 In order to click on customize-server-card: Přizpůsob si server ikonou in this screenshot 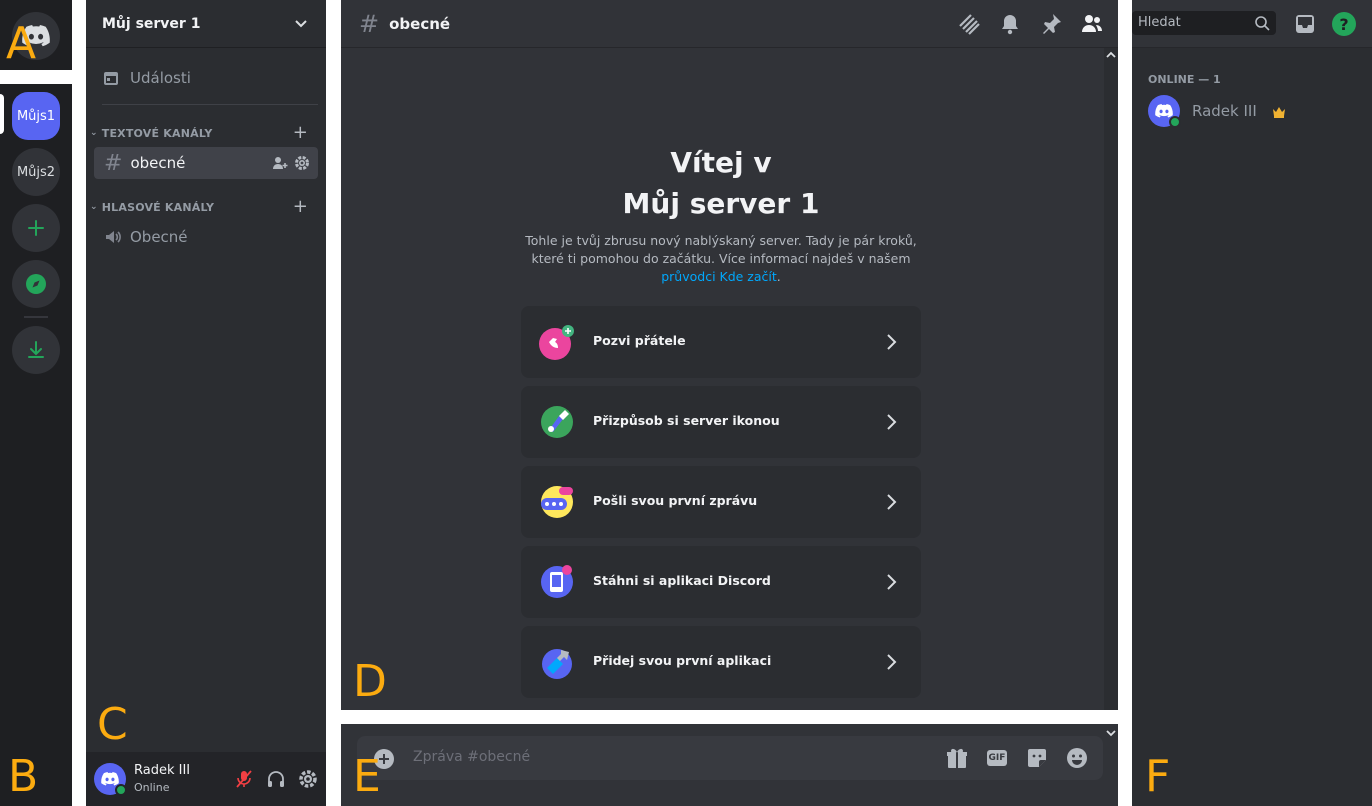, I will do `click(721, 422)`.